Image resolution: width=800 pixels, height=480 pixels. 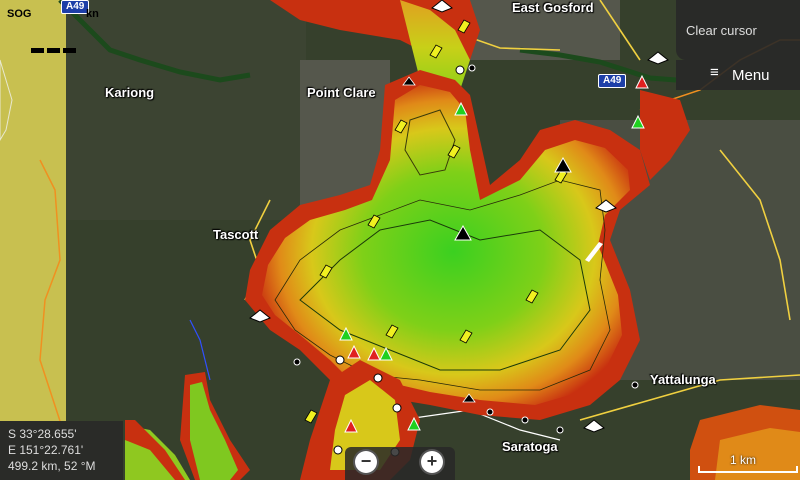 What do you see at coordinates (743, 460) in the screenshot?
I see `scale-label: 1 km` at bounding box center [743, 460].